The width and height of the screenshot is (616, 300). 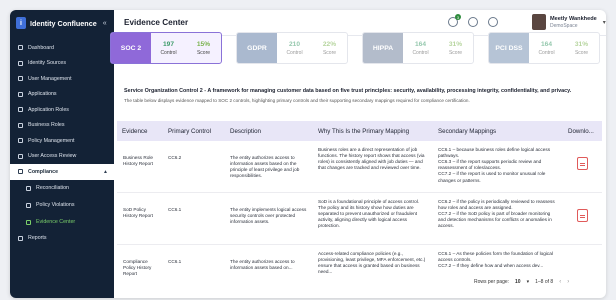 What do you see at coordinates (62, 172) in the screenshot?
I see `sidebar-item-compliance: Compliance ▲` at bounding box center [62, 172].